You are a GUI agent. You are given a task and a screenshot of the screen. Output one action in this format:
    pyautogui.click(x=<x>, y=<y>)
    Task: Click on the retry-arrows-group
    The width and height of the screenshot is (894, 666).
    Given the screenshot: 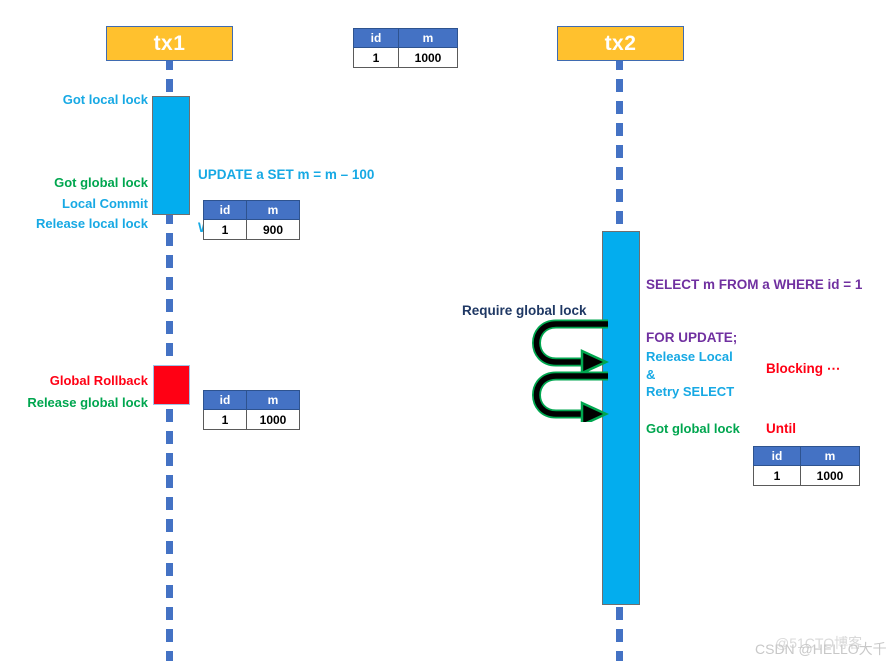 What is the action you would take?
    pyautogui.click(x=564, y=372)
    